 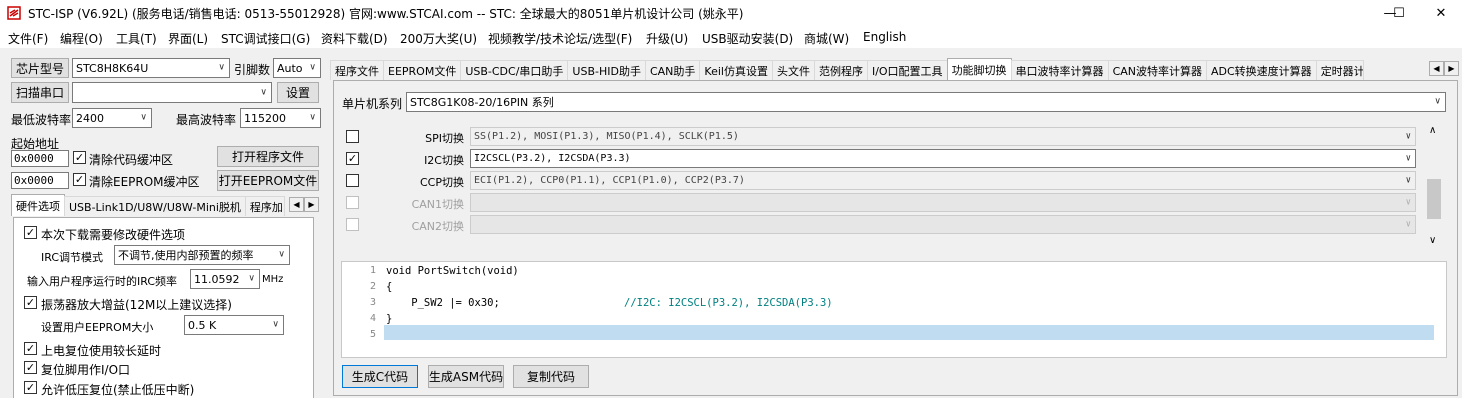 I want to click on left-tab-bar: 硬件选项 USB-Link1D/U8W/U8W-Mini脱机 程序加, so click(x=148, y=205).